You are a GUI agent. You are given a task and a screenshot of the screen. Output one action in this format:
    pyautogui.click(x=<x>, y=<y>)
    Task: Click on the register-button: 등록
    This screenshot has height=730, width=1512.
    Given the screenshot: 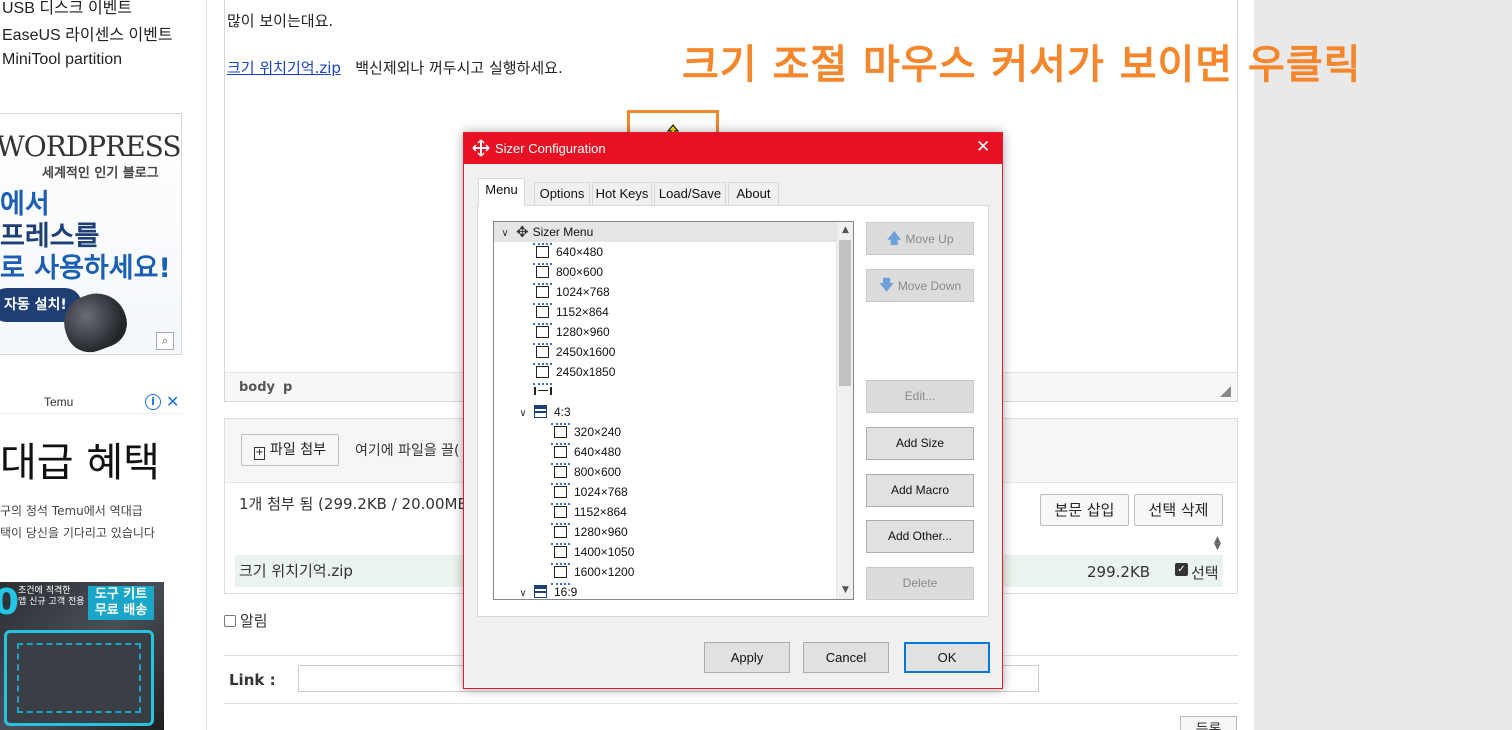 What is the action you would take?
    pyautogui.click(x=1208, y=723)
    